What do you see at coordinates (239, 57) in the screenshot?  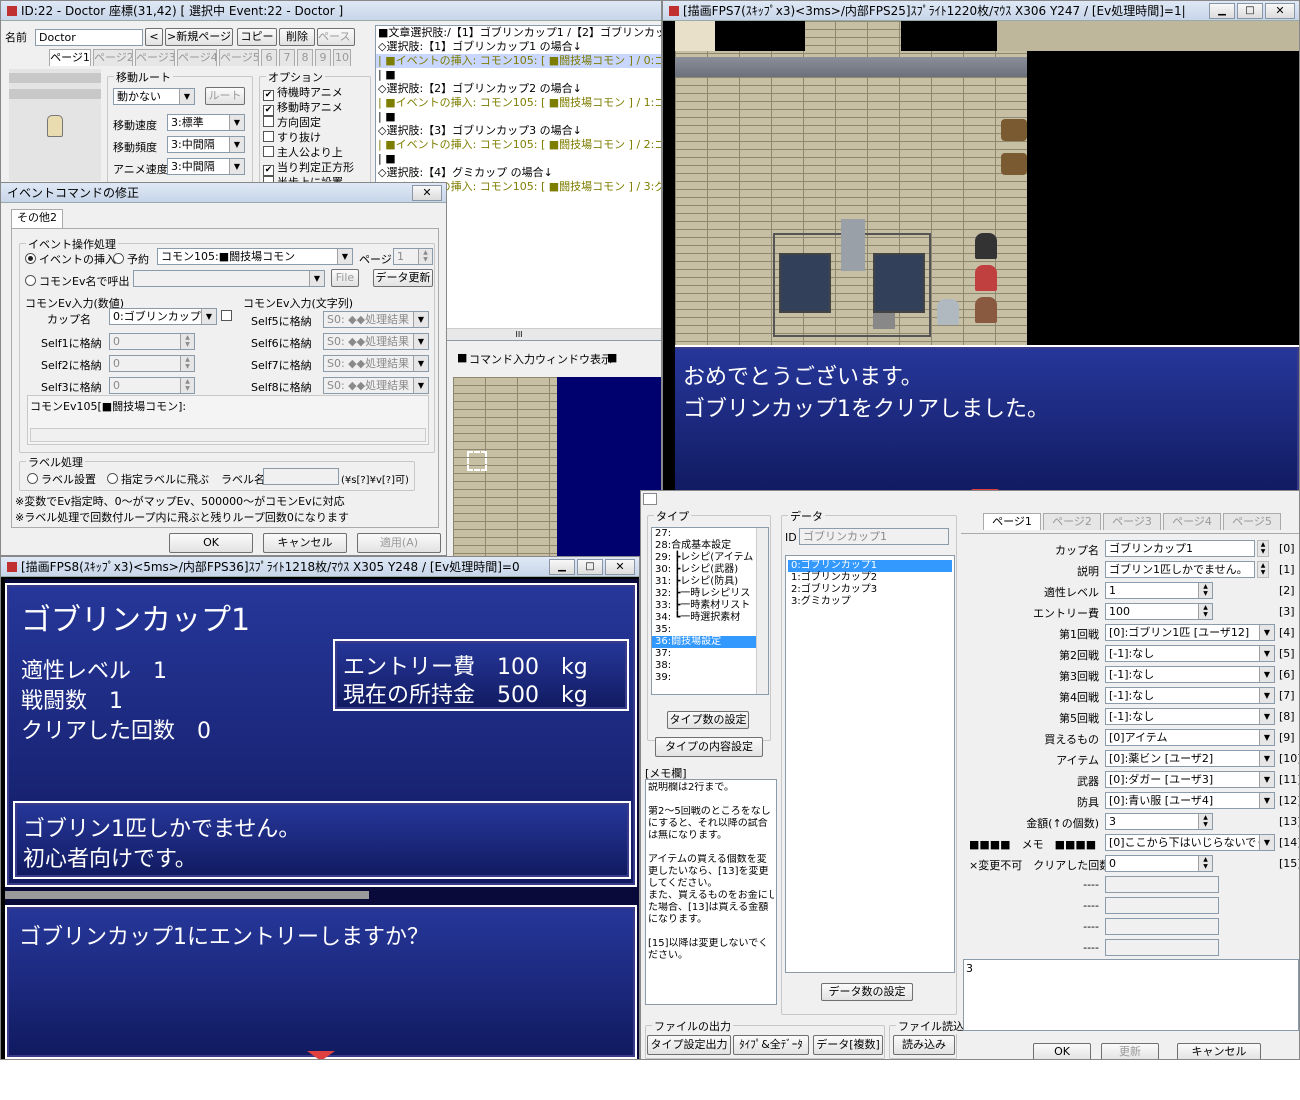 I see `page-tab-5: ページ5` at bounding box center [239, 57].